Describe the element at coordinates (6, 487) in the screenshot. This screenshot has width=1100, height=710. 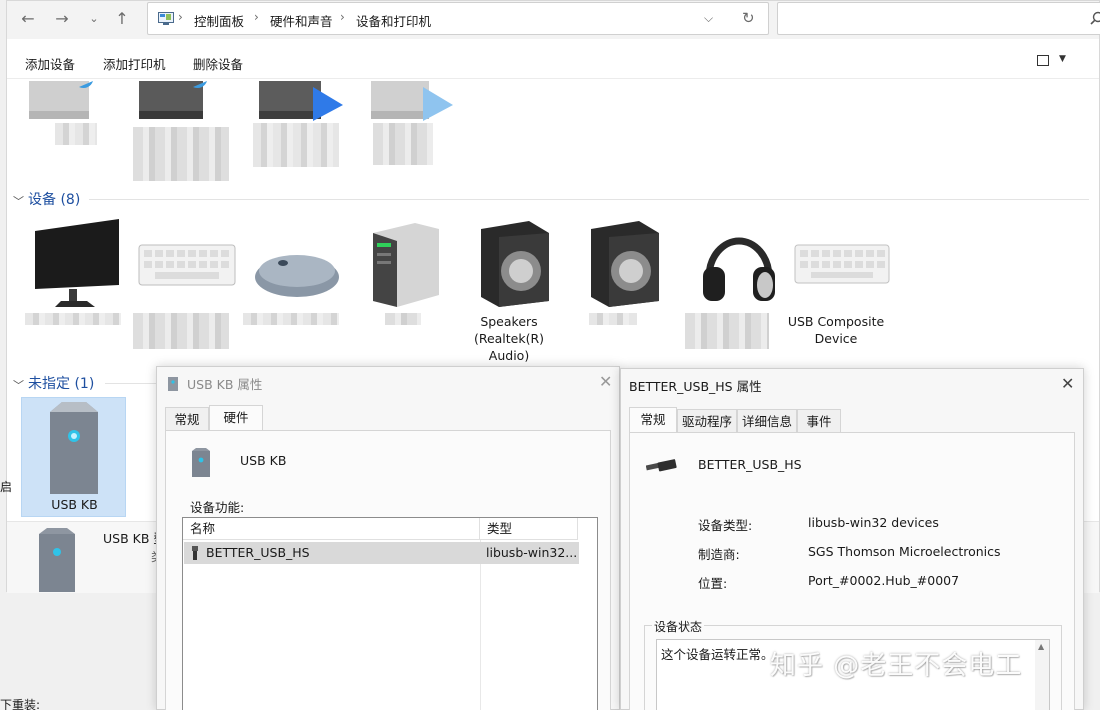
I see `edge-fragment: 启` at that location.